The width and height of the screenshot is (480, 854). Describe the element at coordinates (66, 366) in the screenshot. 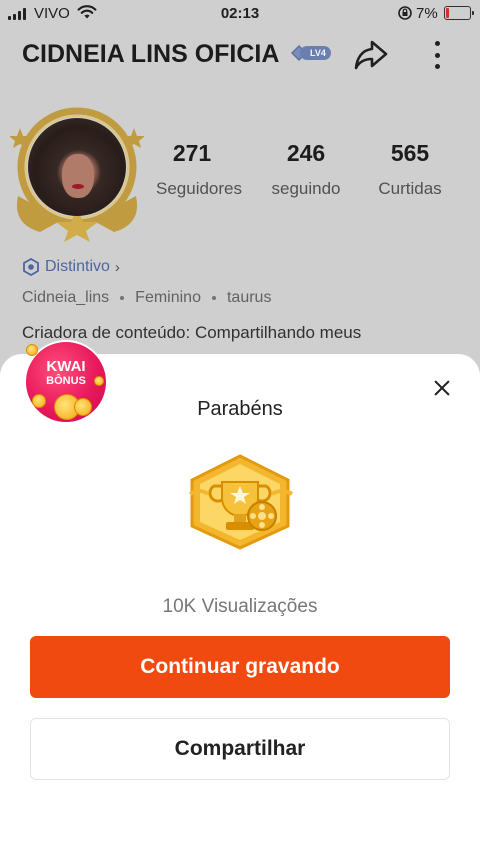

I see `kwai-bonus-title: KWAI` at that location.